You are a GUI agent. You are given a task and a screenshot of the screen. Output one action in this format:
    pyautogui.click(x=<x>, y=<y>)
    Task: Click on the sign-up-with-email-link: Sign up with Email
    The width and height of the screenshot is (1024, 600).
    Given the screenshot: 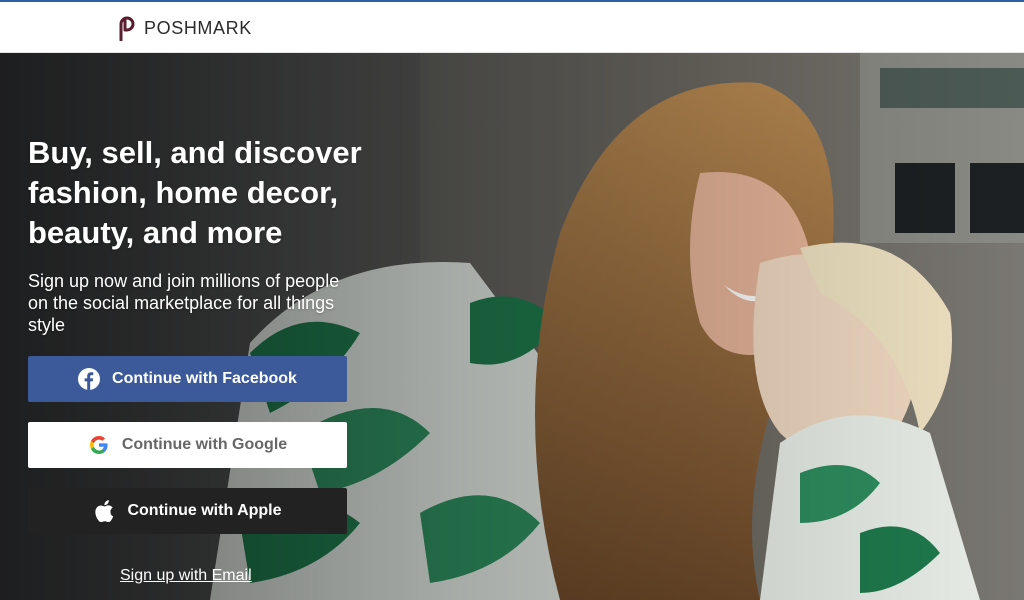 What is the action you would take?
    pyautogui.click(x=186, y=576)
    